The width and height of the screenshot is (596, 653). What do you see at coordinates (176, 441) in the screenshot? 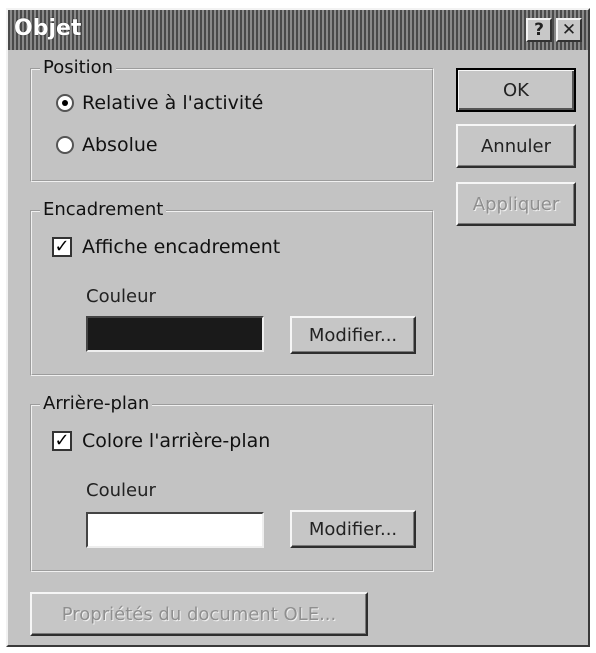
I see `colore-arriere-plan-label: Colore l'arrière-plan` at bounding box center [176, 441].